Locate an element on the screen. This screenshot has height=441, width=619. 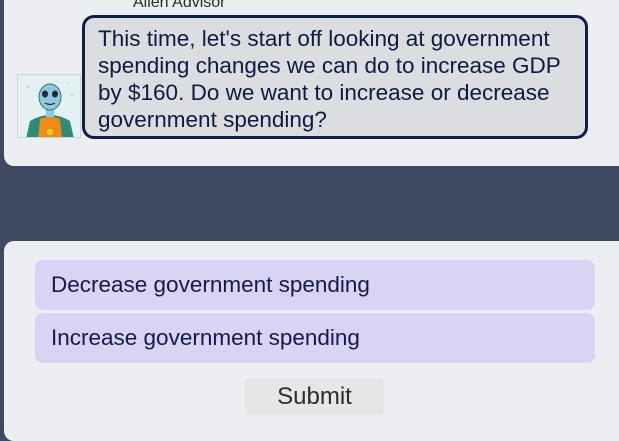
advisor-name: Alien Advisor is located at coordinates (179, 5).